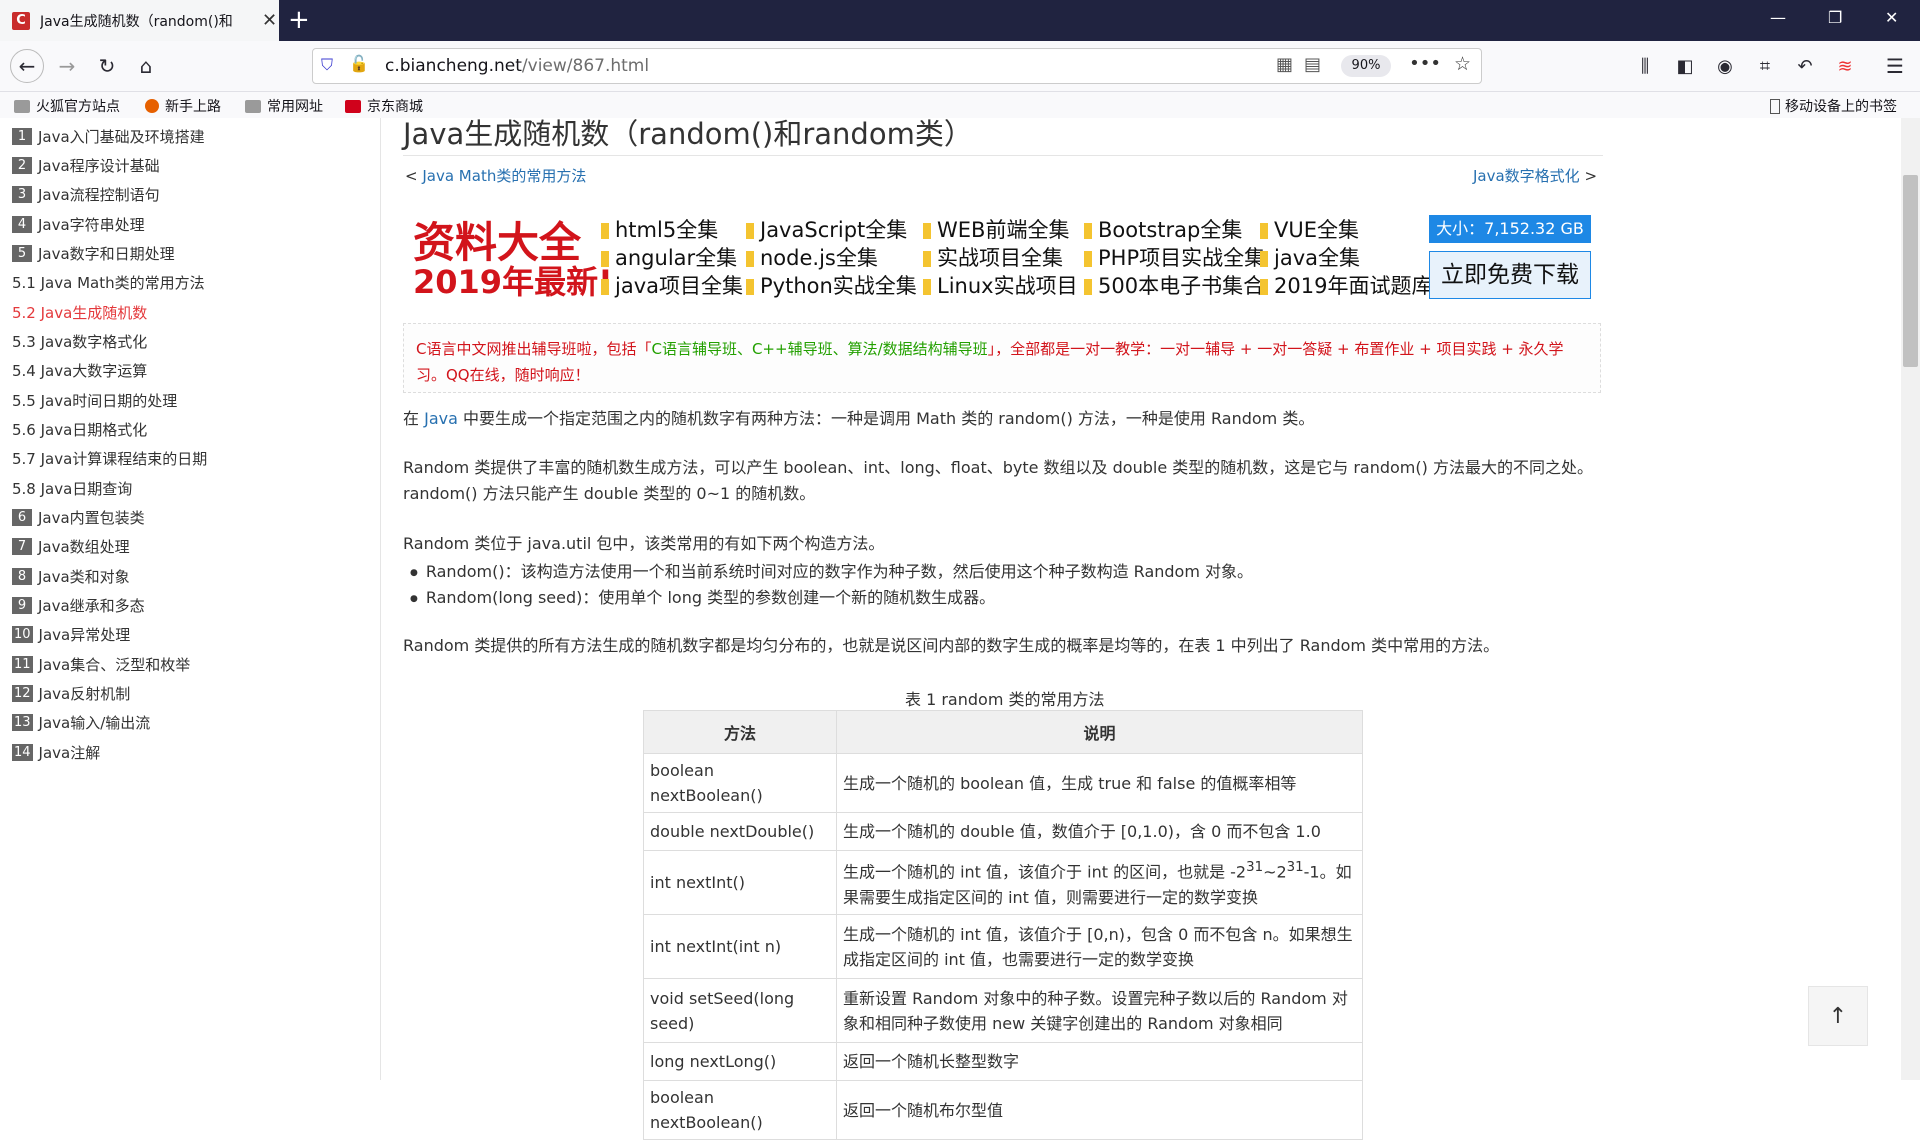 The height and width of the screenshot is (1140, 1920). Describe the element at coordinates (1462, 64) in the screenshot. I see `bookmark-star-icon: ☆` at that location.